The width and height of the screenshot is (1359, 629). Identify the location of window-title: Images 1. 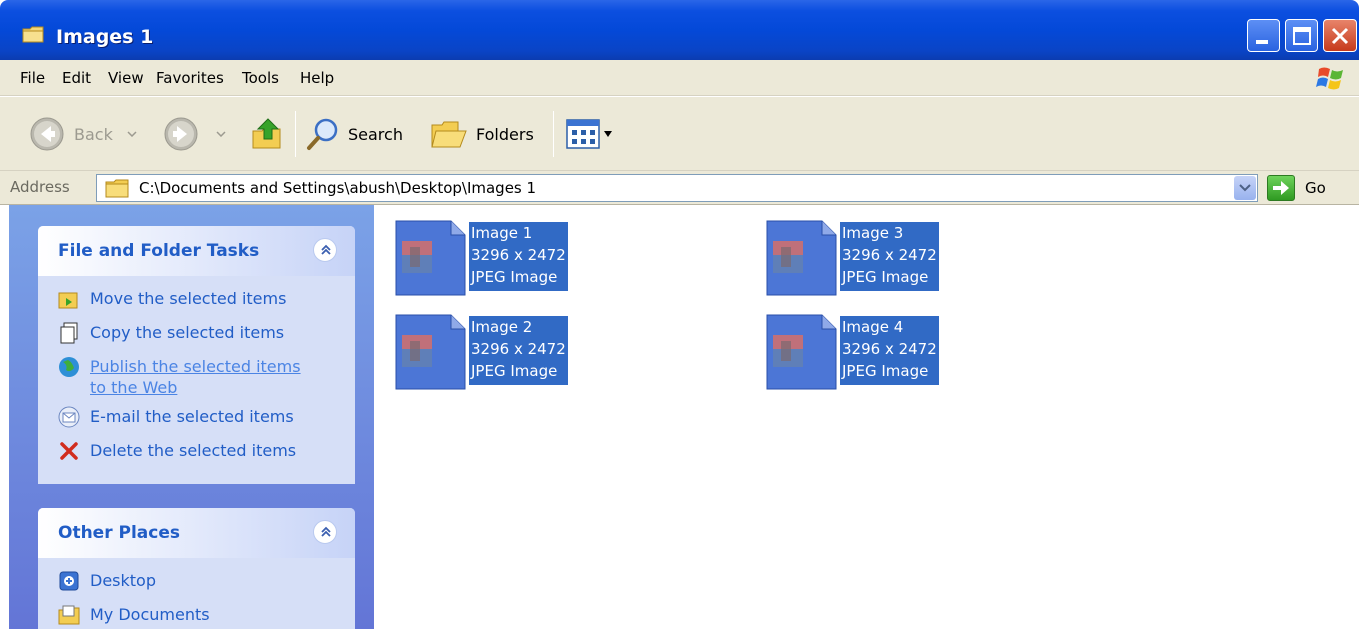
(105, 37).